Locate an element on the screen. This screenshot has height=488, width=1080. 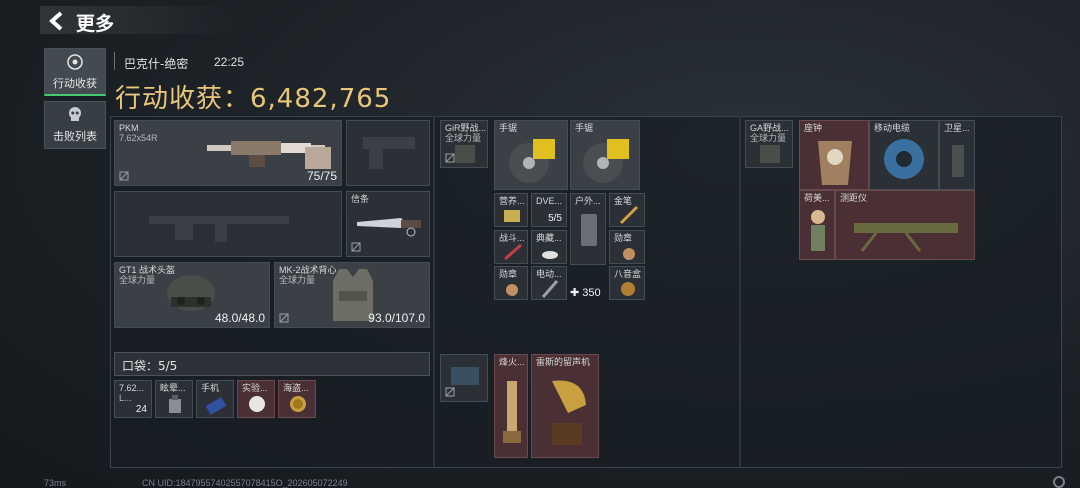
rifle-silhouette-icon is located at coordinates (219, 229).